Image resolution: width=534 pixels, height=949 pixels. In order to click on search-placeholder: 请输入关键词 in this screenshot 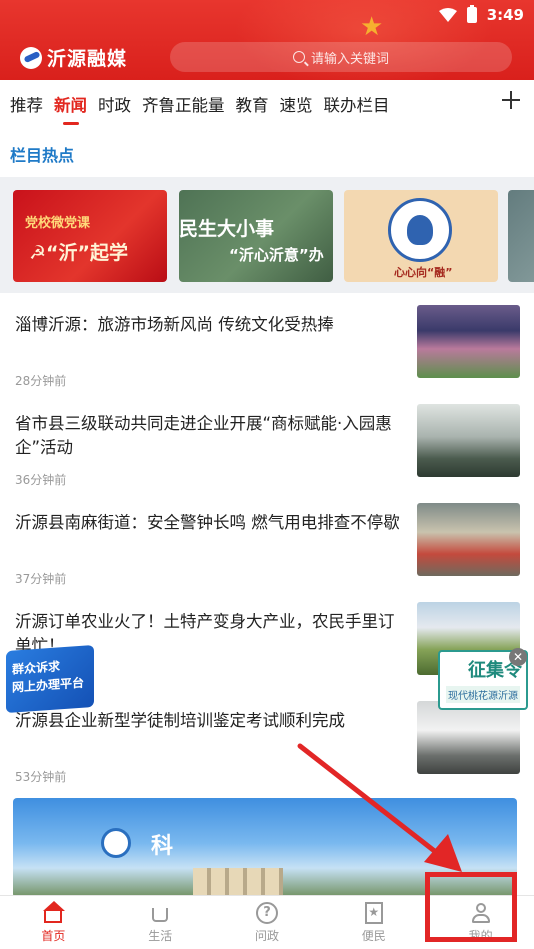, I will do `click(349, 59)`.